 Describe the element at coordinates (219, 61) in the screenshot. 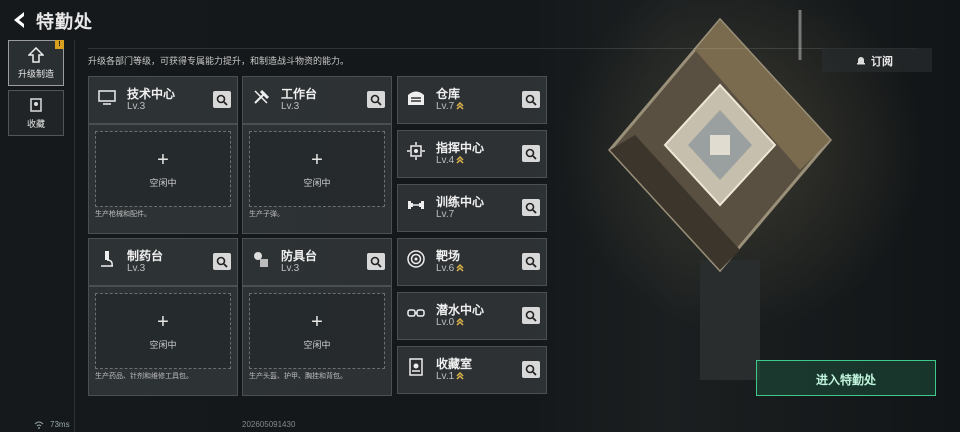

I see `page-description: 升级各部门等级，可获得专属能力提升，和制造战斗物资的能力。` at that location.